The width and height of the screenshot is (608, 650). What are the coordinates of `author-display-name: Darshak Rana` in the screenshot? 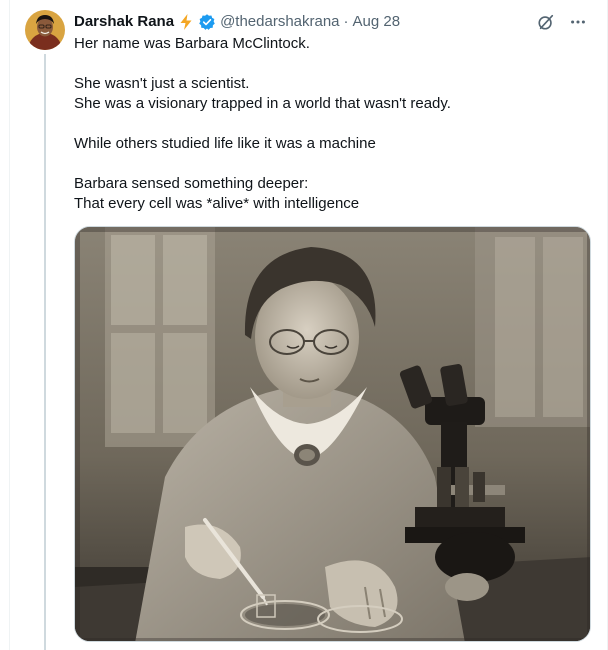 It's located at (124, 22).